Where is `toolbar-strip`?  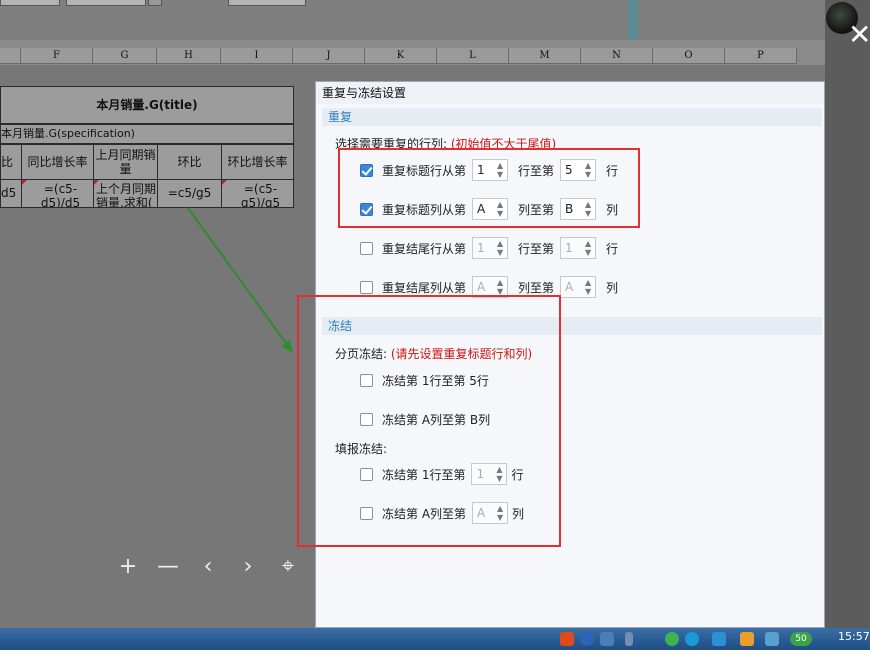
toolbar-strip is located at coordinates (412, 20).